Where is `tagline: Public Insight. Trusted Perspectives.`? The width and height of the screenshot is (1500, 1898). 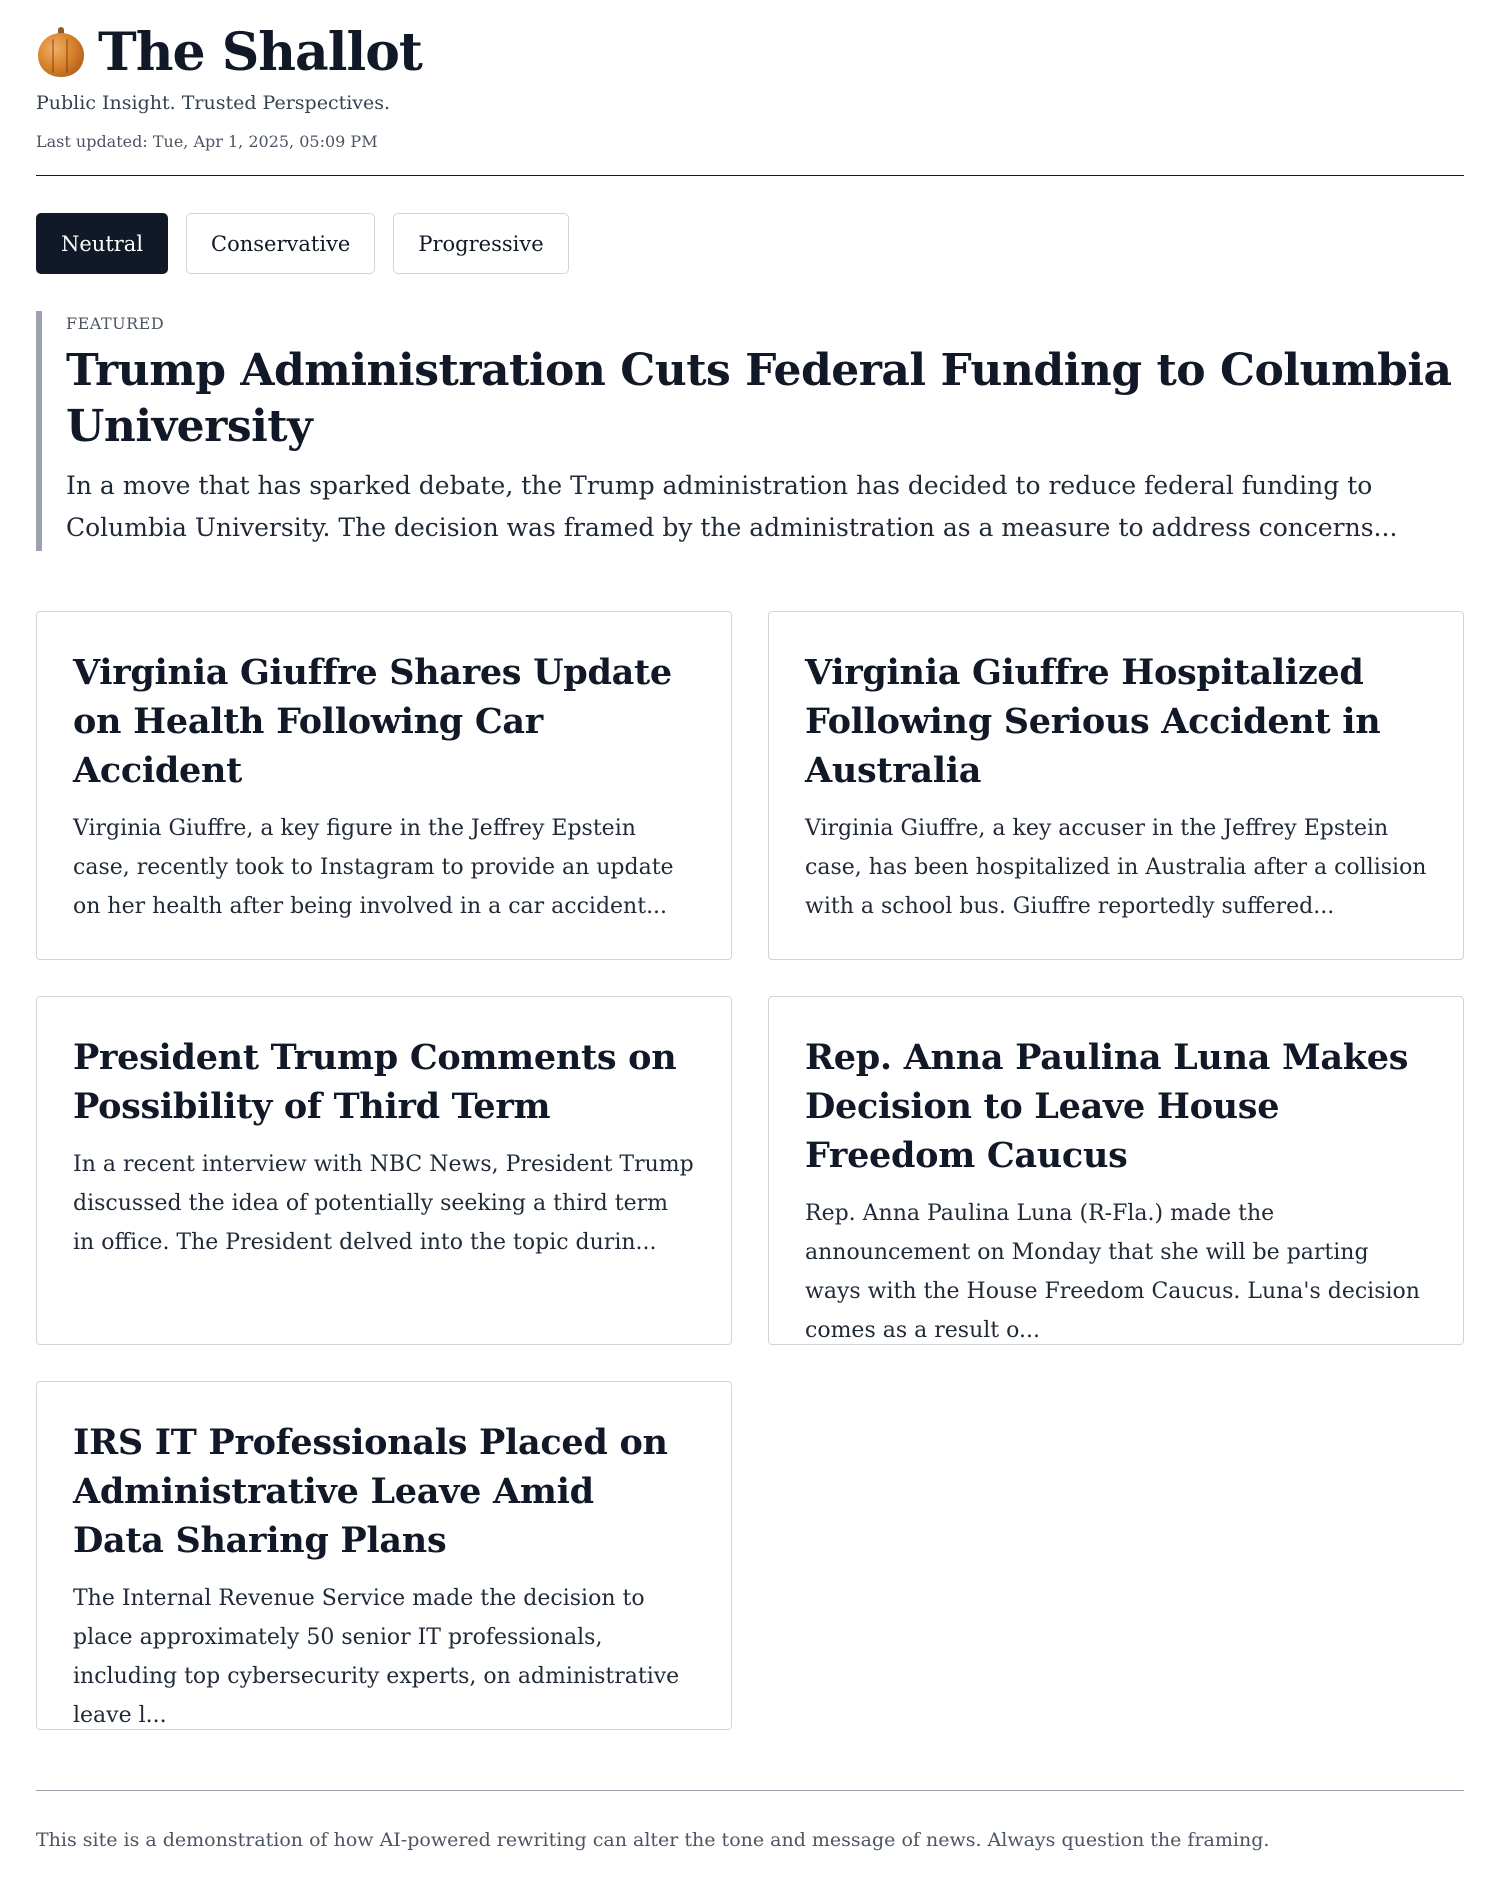 tagline: Public Insight. Trusted Perspectives. is located at coordinates (213, 103).